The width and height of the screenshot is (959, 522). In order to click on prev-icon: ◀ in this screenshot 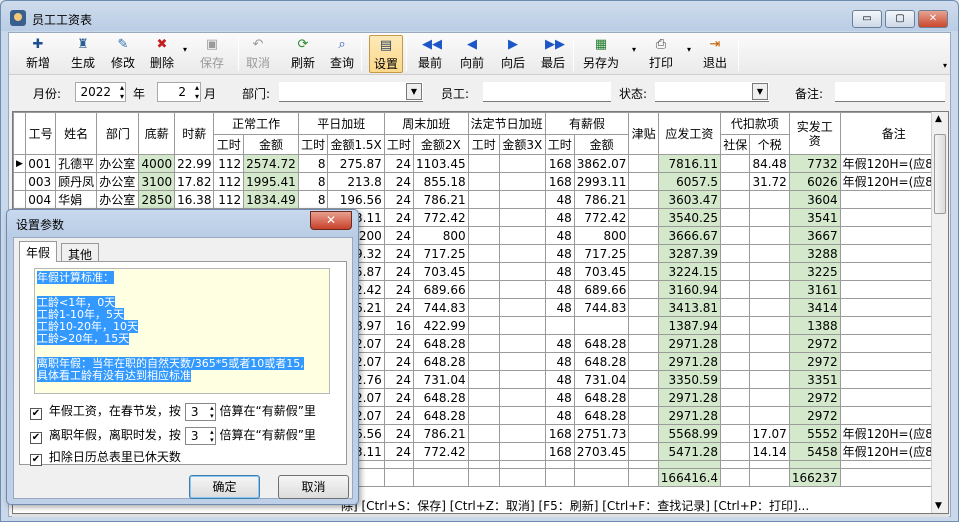, I will do `click(472, 44)`.